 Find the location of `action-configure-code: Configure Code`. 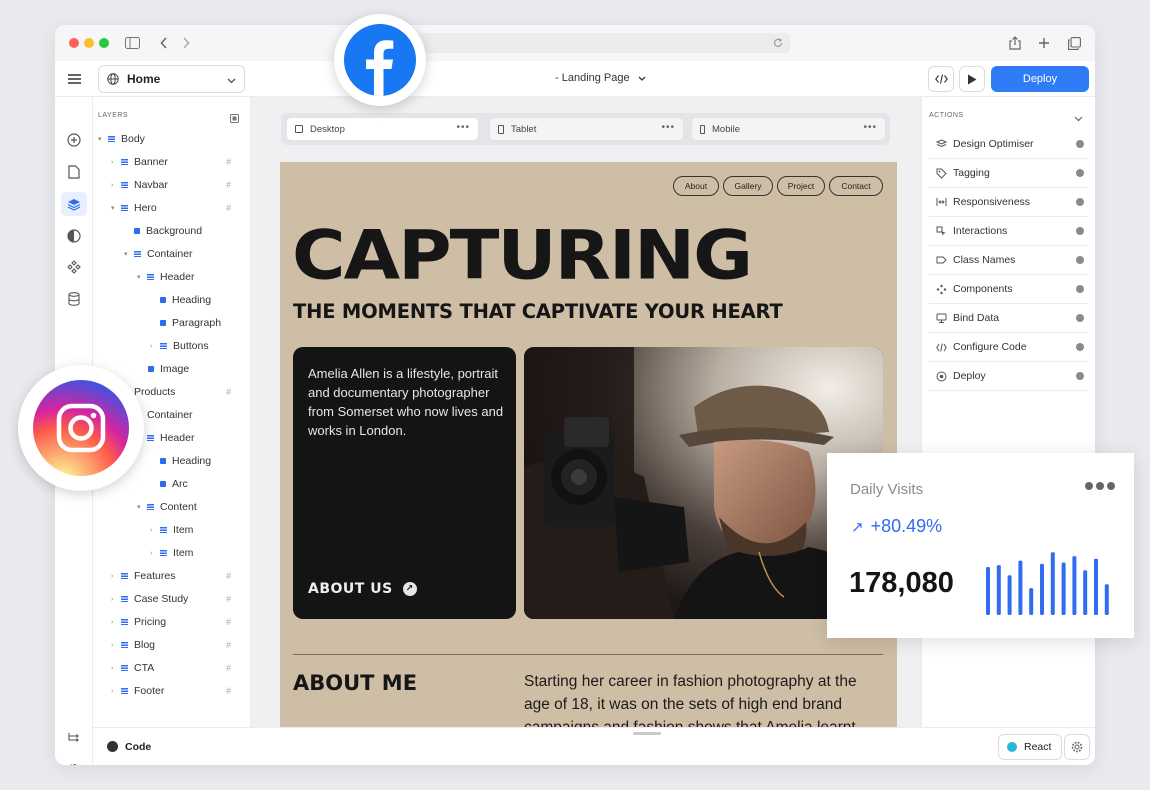

action-configure-code: Configure Code is located at coordinates (1008, 347).